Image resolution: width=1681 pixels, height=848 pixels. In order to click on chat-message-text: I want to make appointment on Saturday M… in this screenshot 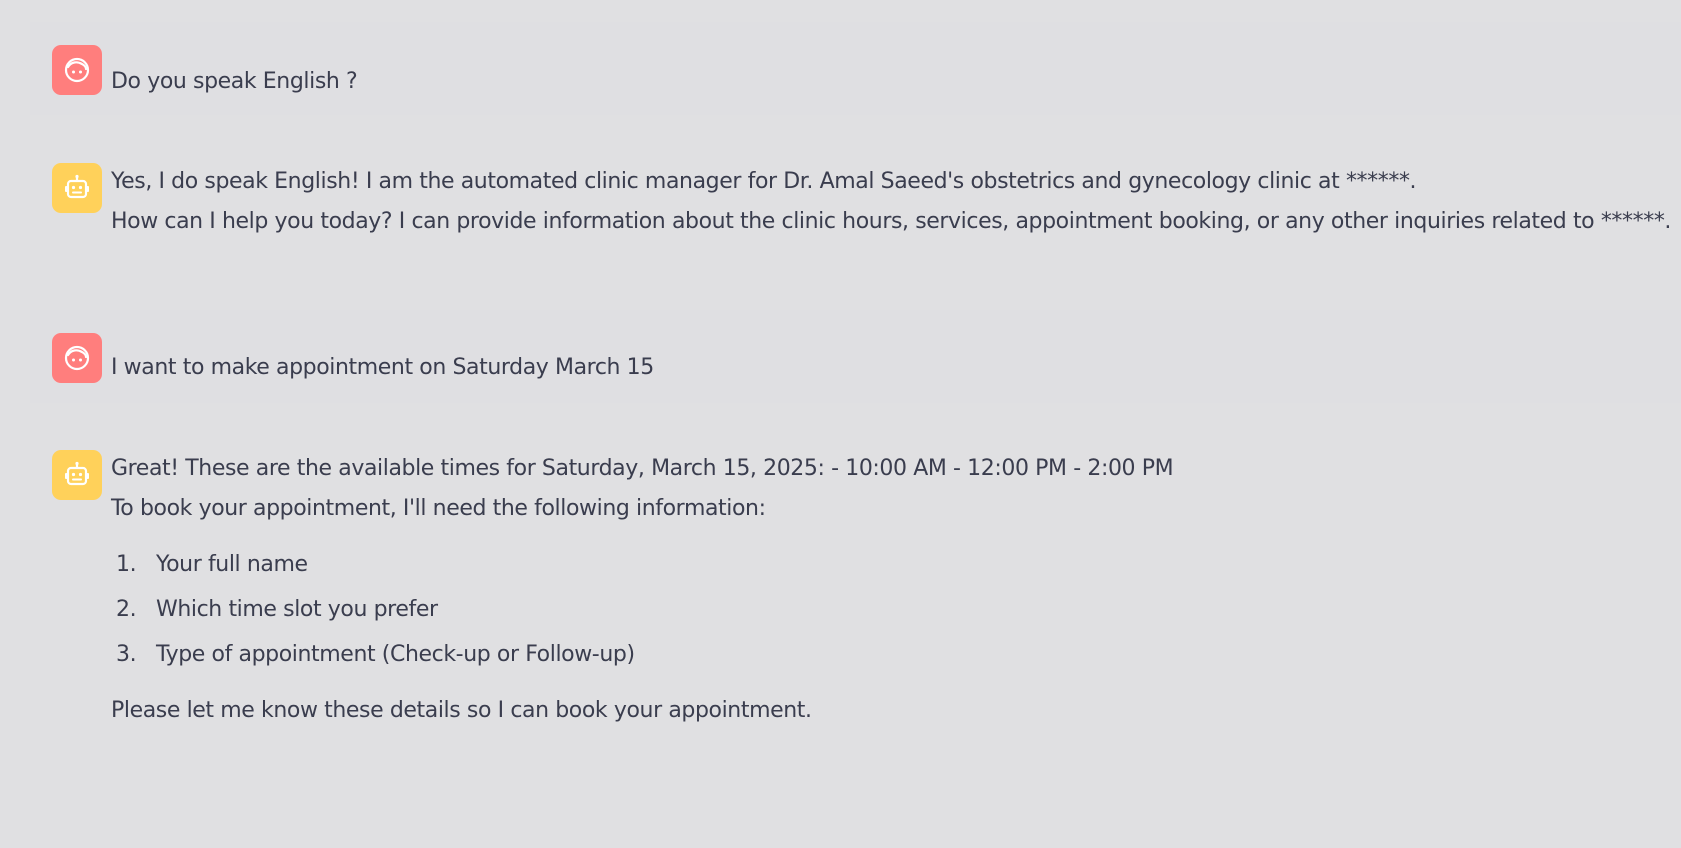, I will do `click(891, 368)`.